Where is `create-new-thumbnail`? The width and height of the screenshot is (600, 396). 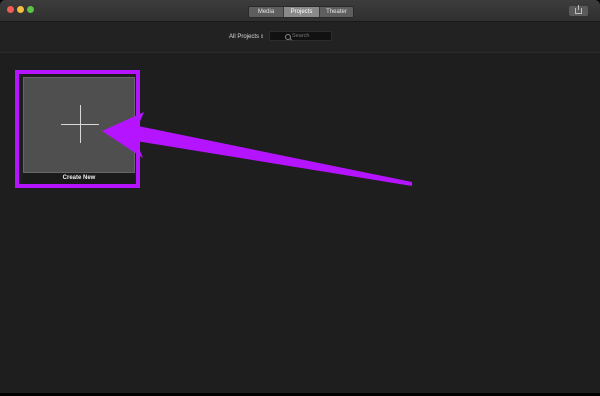 create-new-thumbnail is located at coordinates (79, 125).